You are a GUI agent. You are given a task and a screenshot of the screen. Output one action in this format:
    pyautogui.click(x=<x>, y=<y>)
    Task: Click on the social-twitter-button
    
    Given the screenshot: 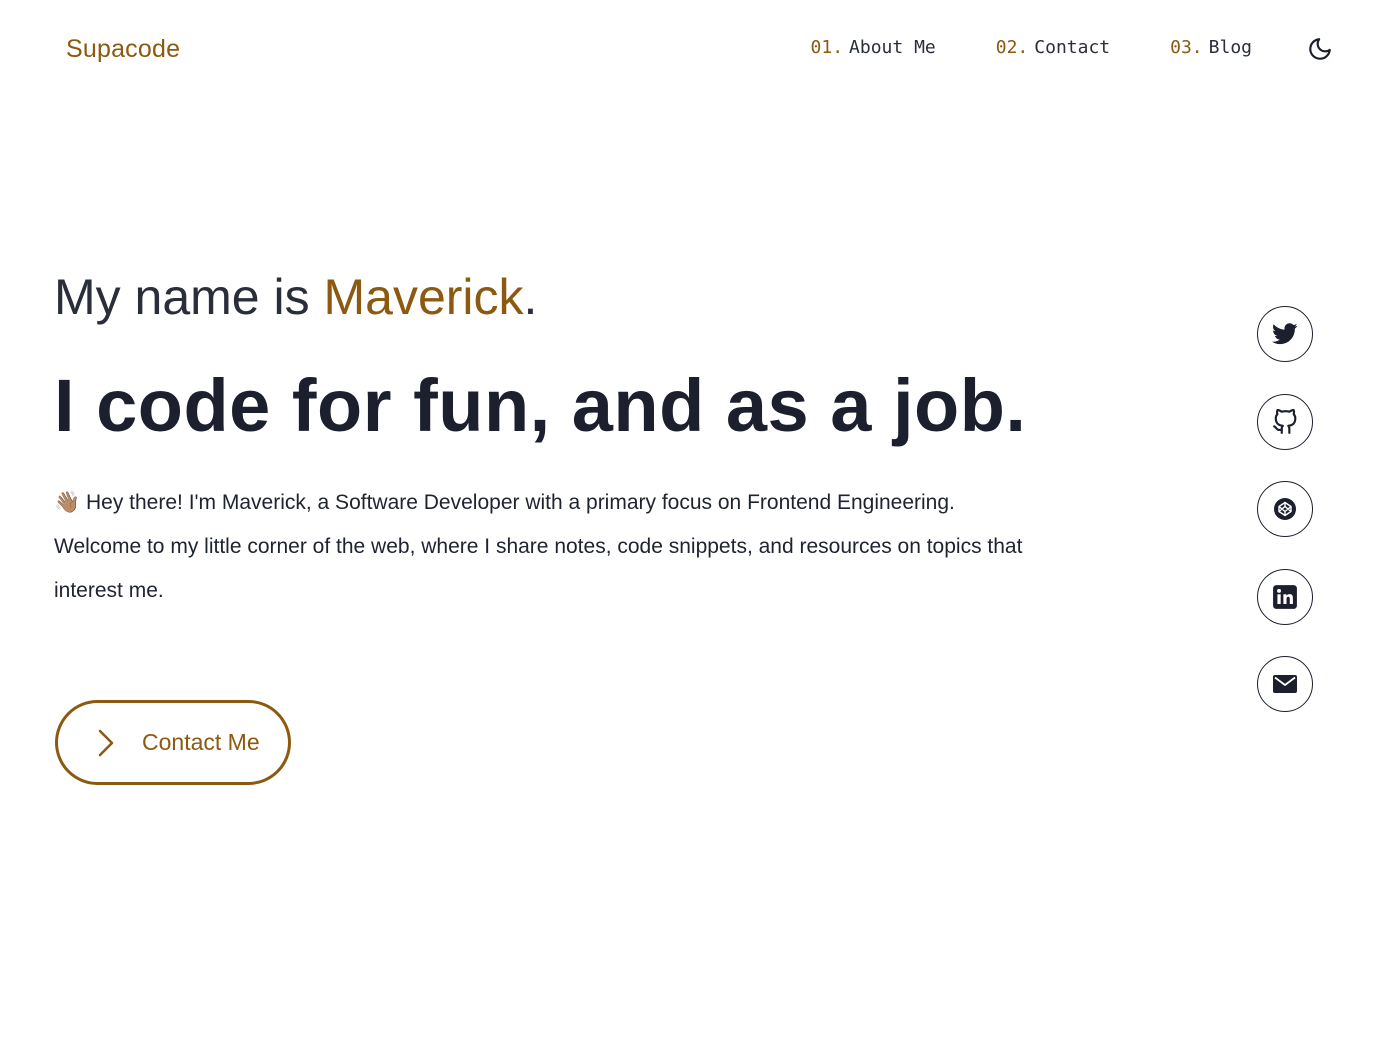 What is the action you would take?
    pyautogui.click(x=1285, y=334)
    